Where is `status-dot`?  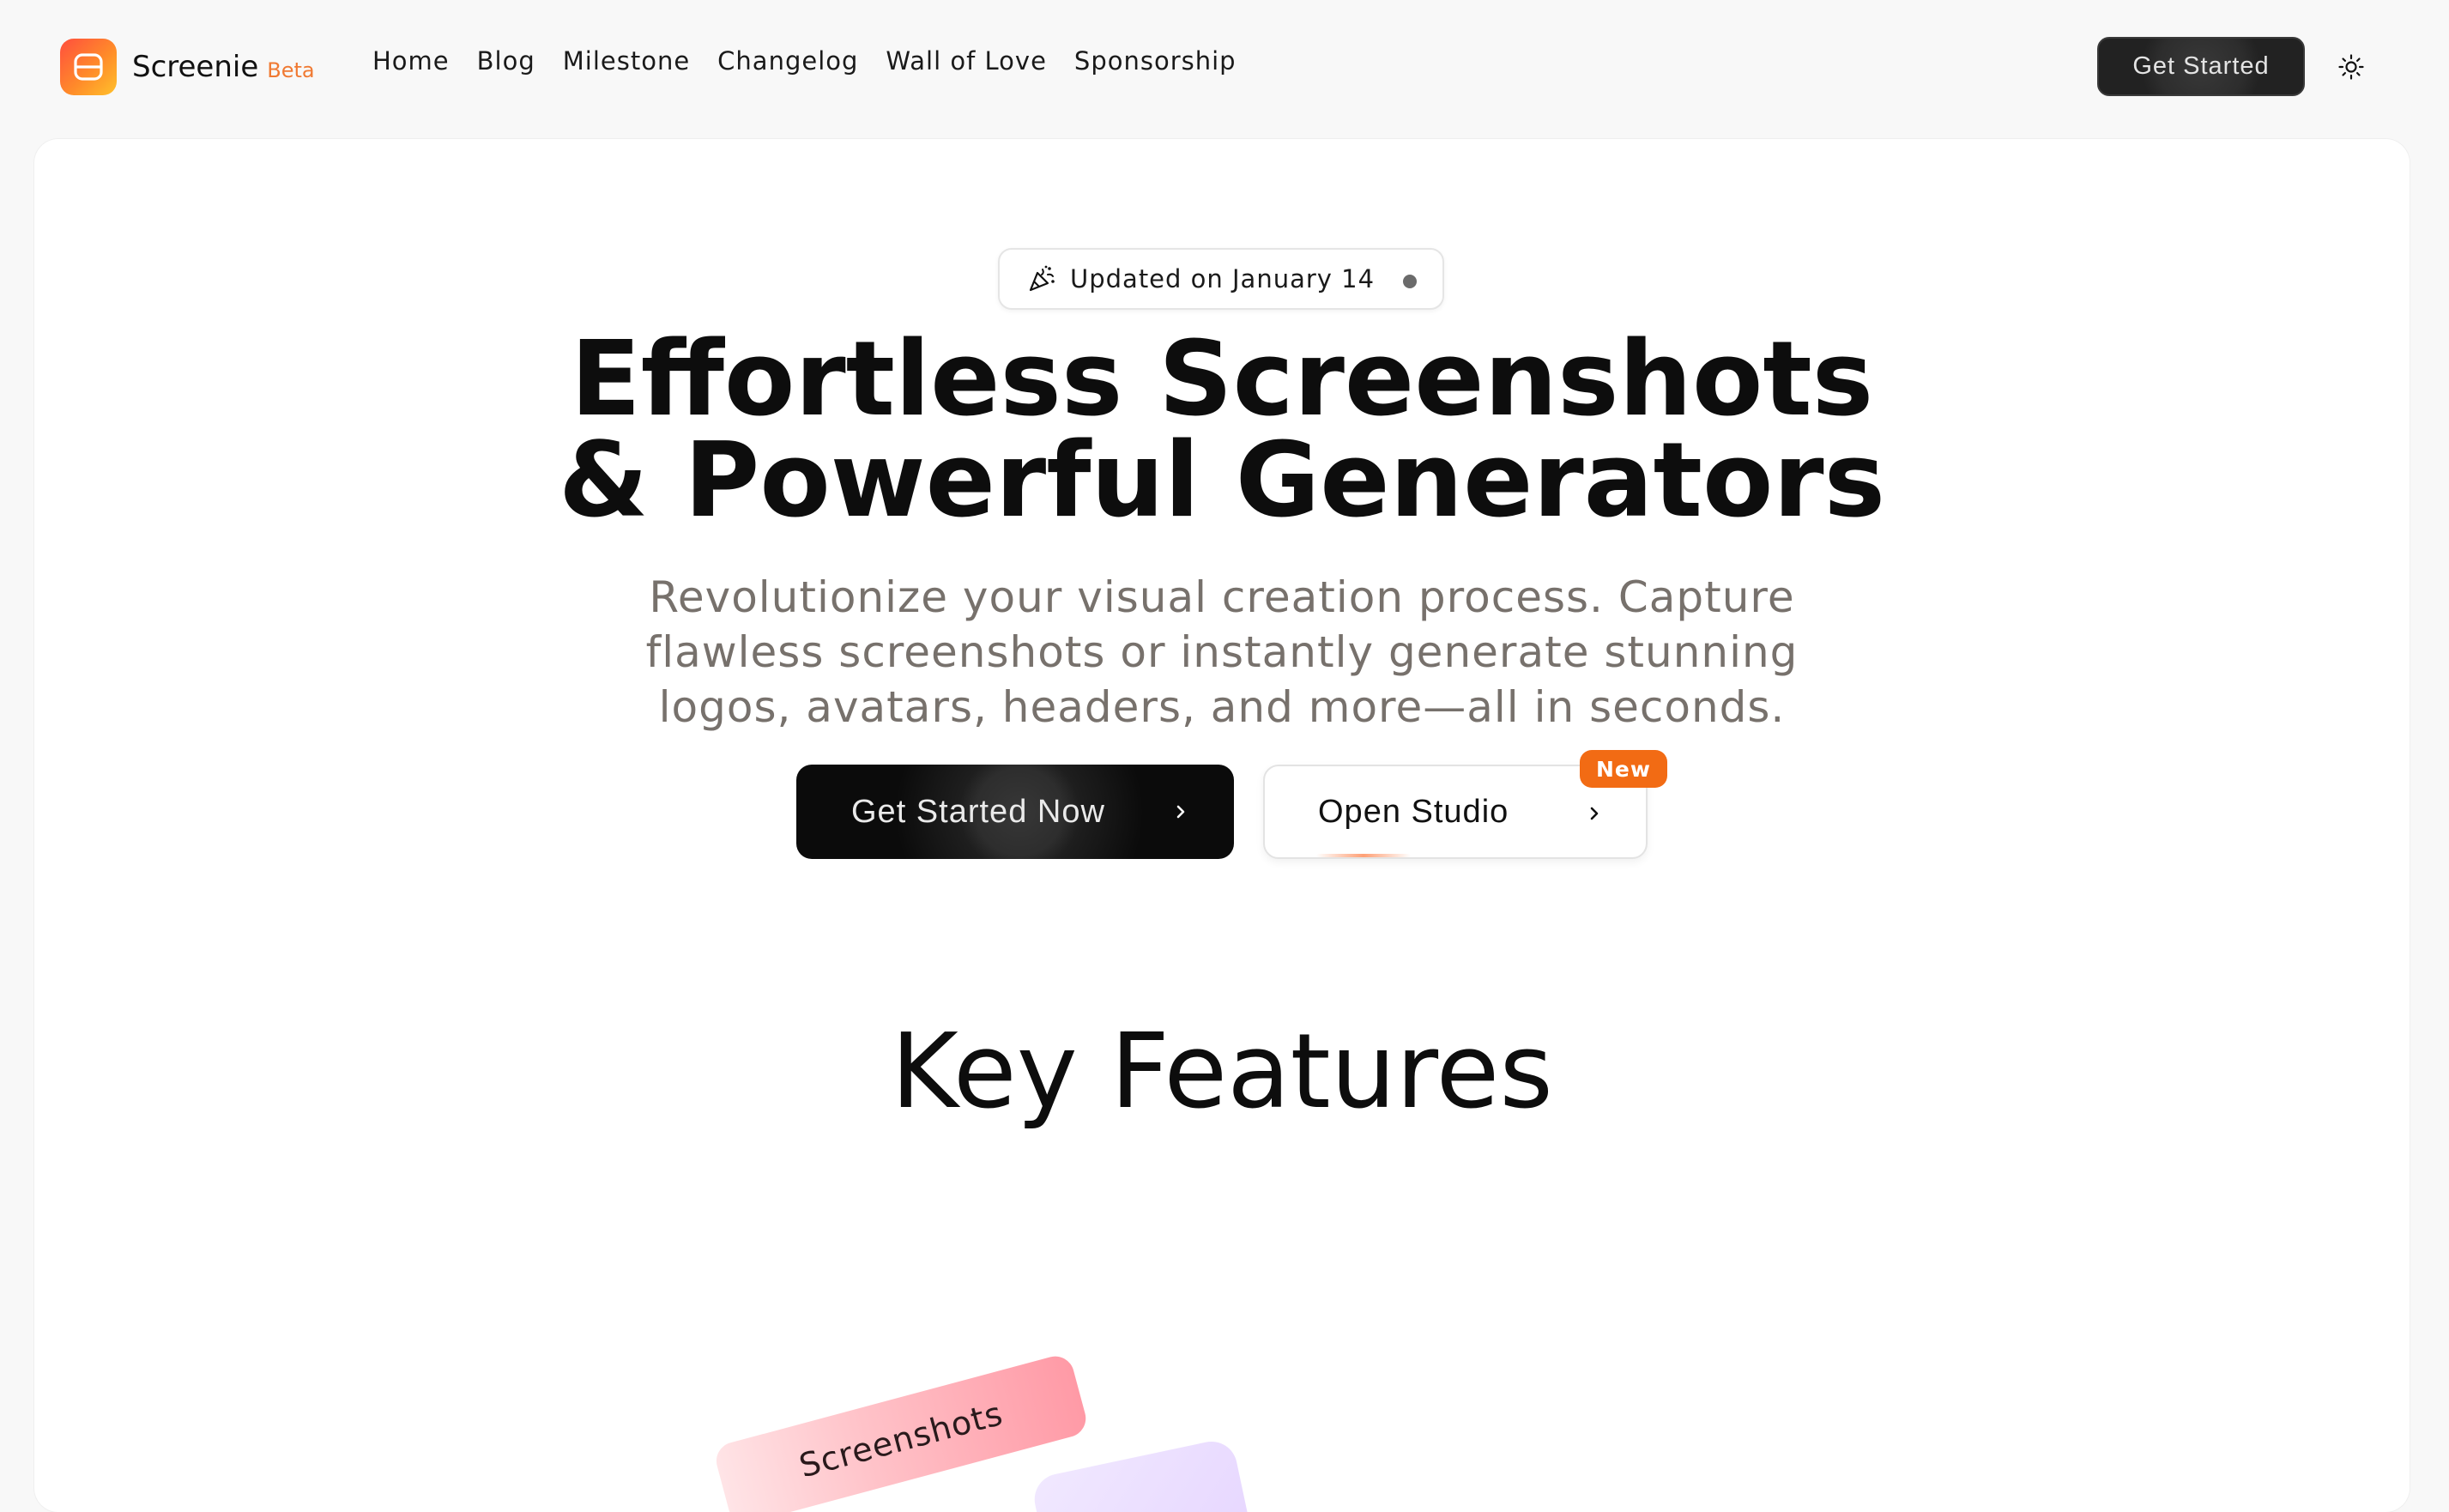 status-dot is located at coordinates (1410, 281).